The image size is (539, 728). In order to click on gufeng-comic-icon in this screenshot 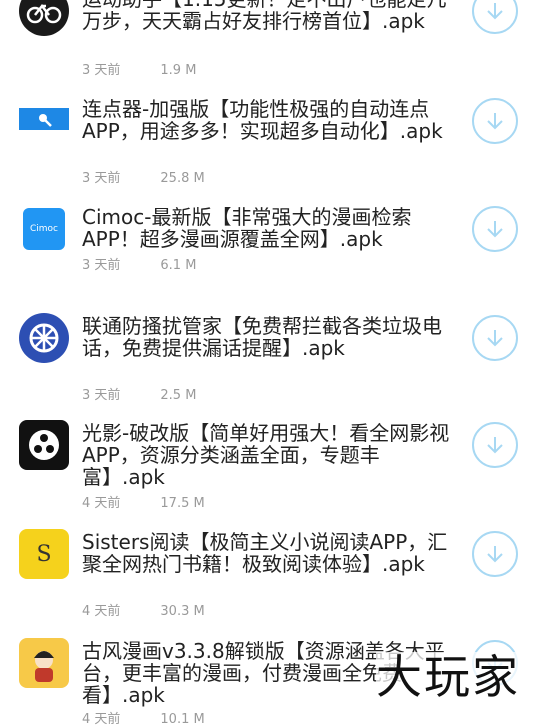, I will do `click(44, 663)`.